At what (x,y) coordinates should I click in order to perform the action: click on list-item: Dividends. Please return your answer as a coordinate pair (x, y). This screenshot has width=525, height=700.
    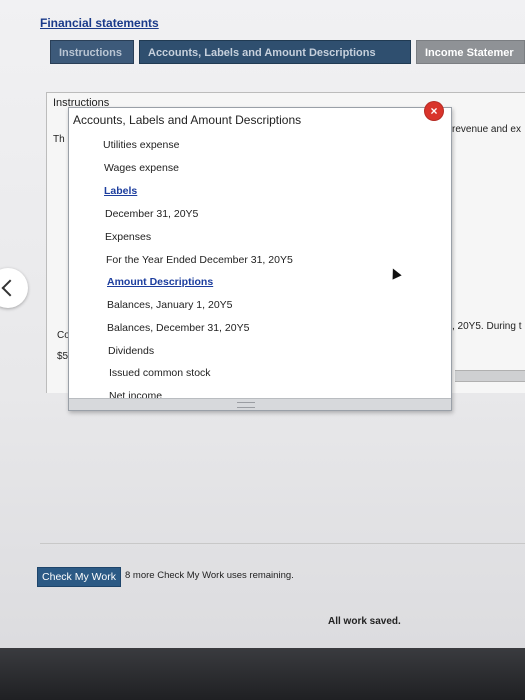
    Looking at the image, I should click on (131, 351).